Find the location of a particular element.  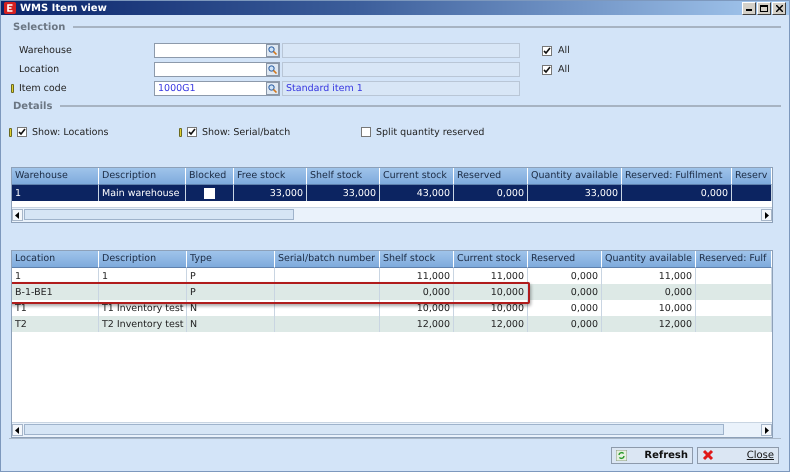

column-header: Reserved: Fulfilment is located at coordinates (677, 176).